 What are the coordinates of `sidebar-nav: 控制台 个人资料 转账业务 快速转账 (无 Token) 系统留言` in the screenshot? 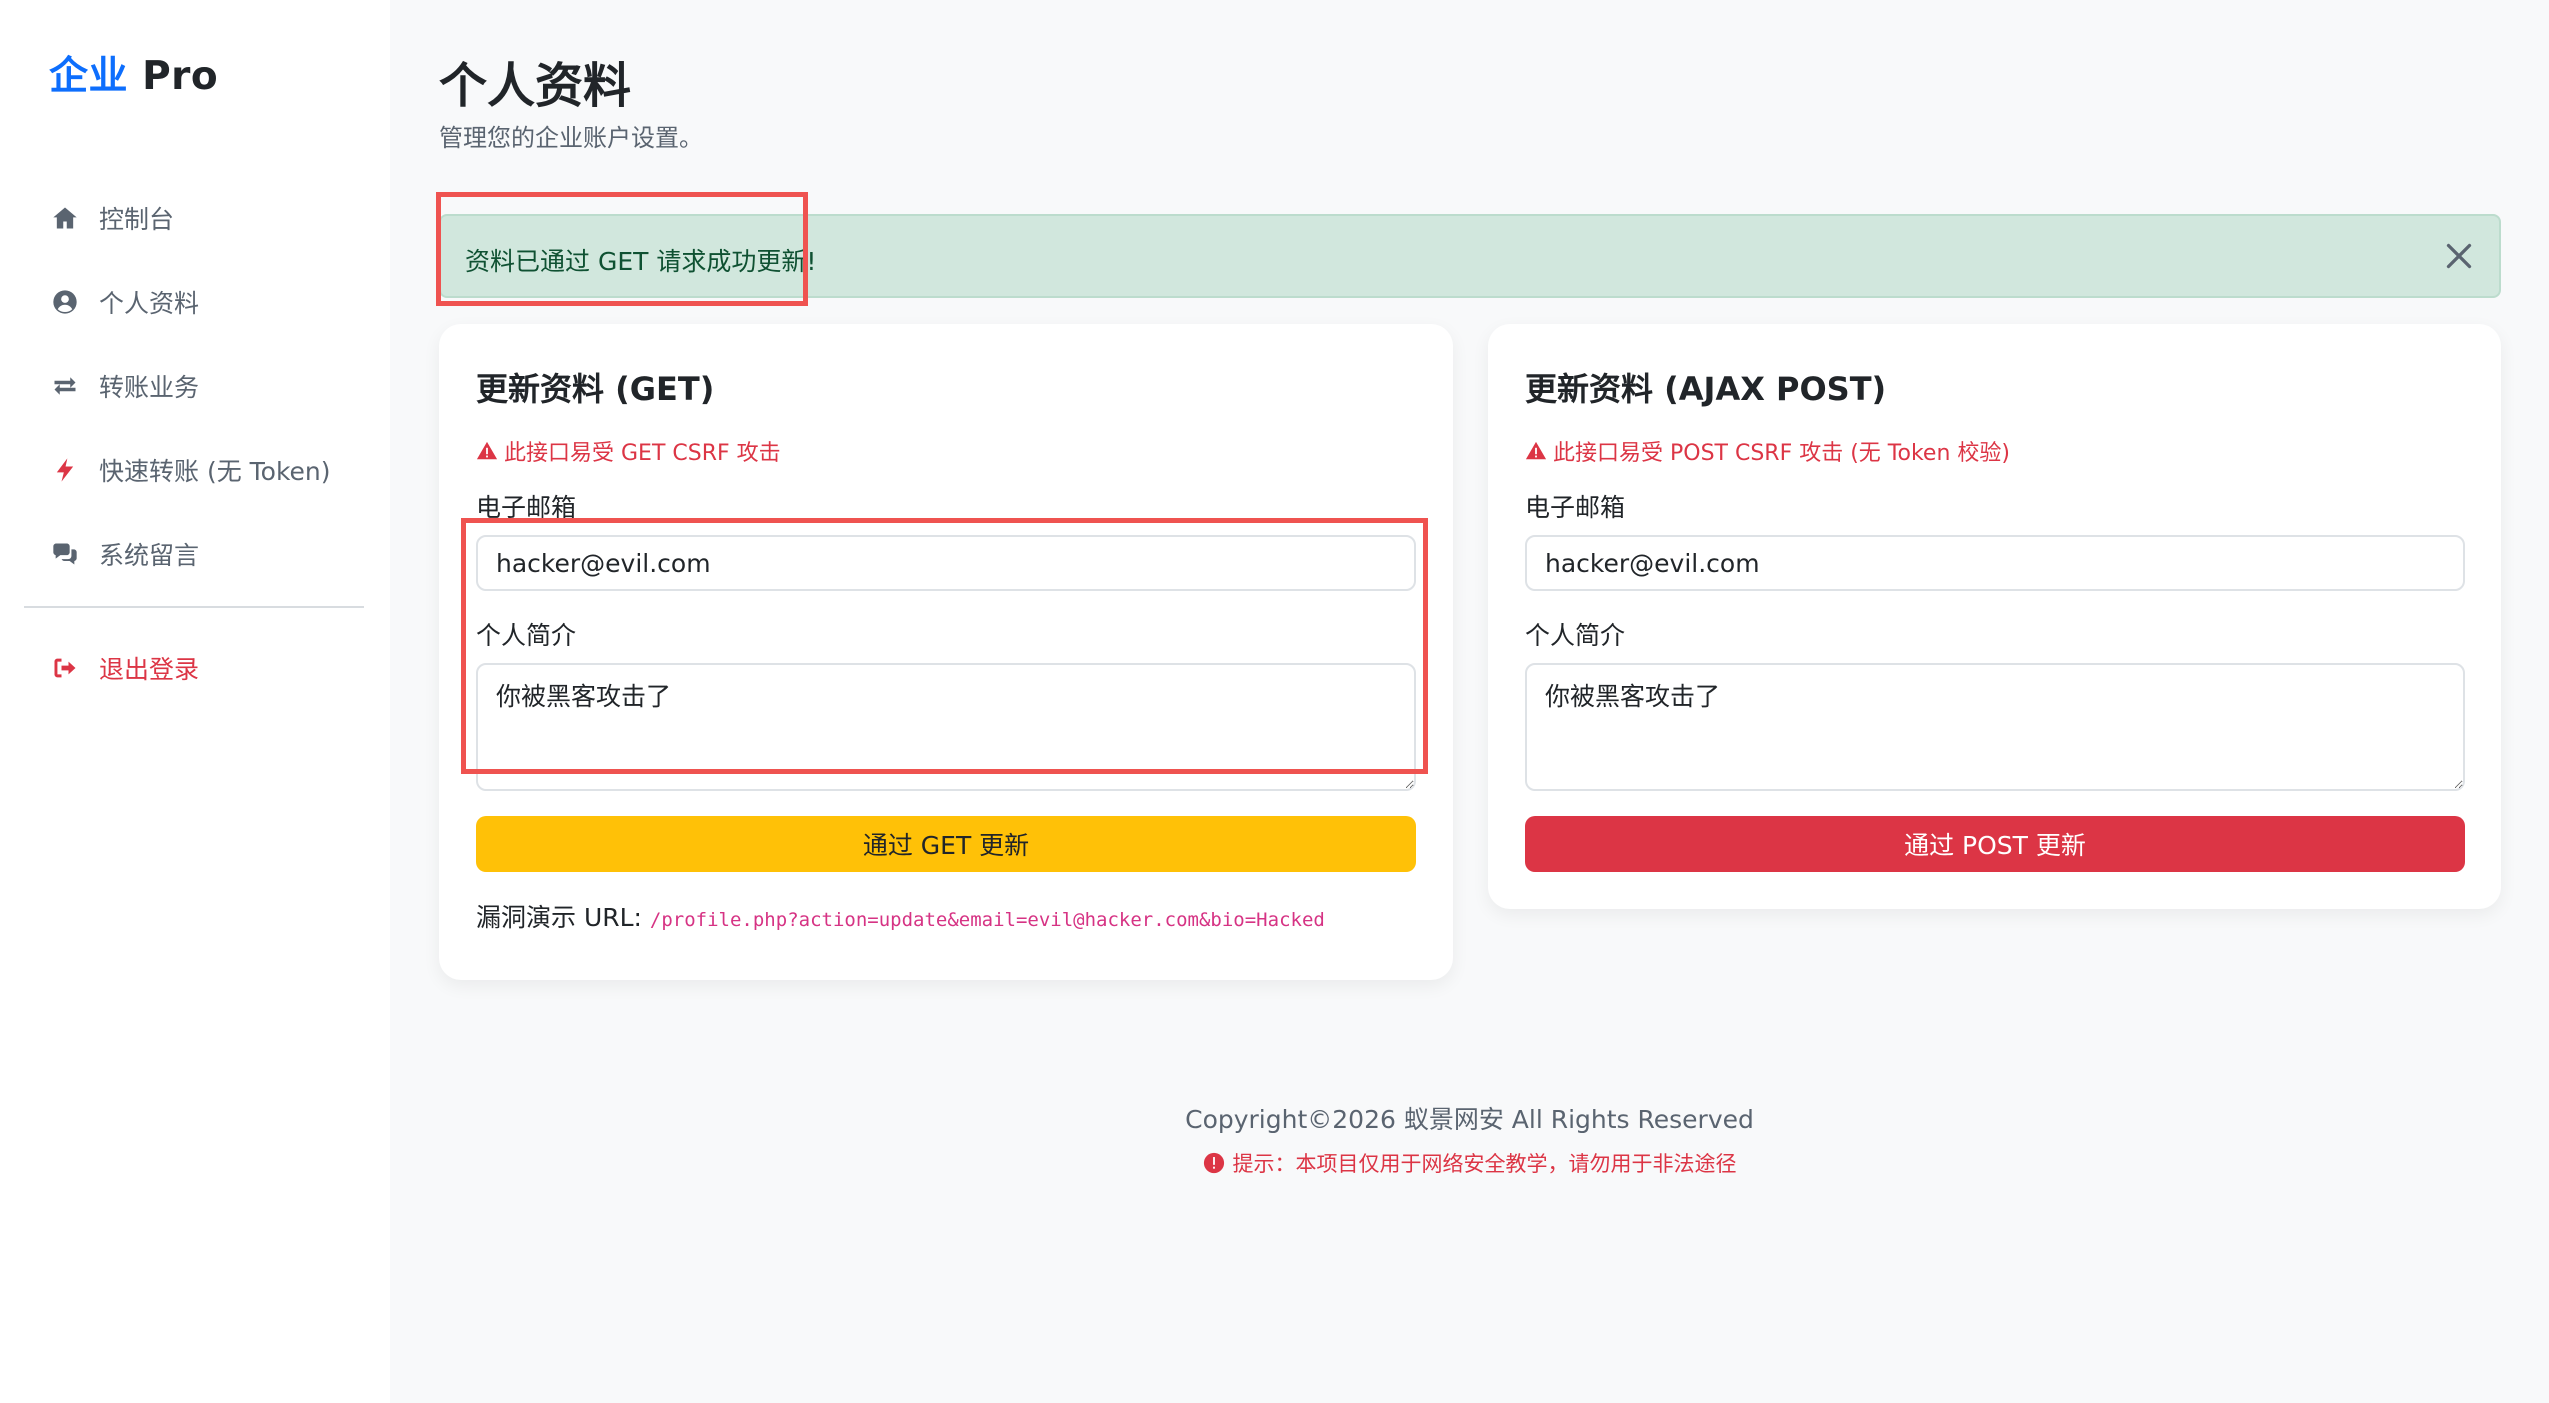 It's located at (190, 386).